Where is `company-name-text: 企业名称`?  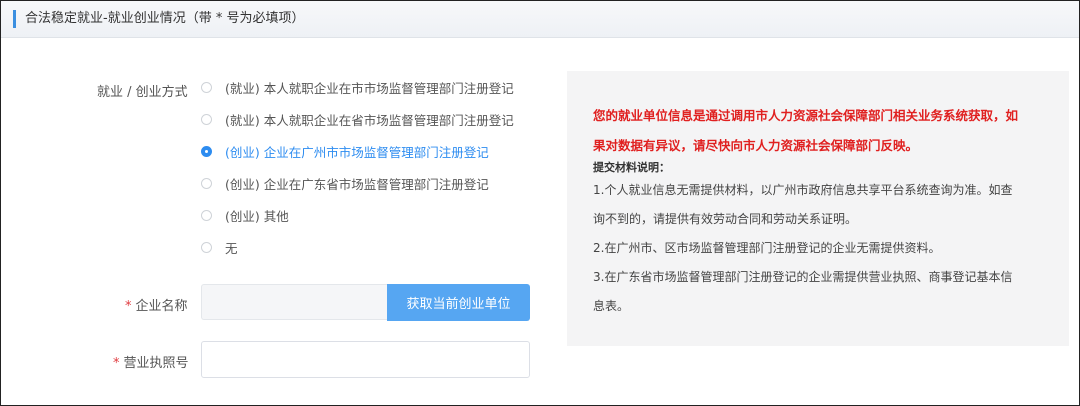
company-name-text: 企业名称 is located at coordinates (161, 306).